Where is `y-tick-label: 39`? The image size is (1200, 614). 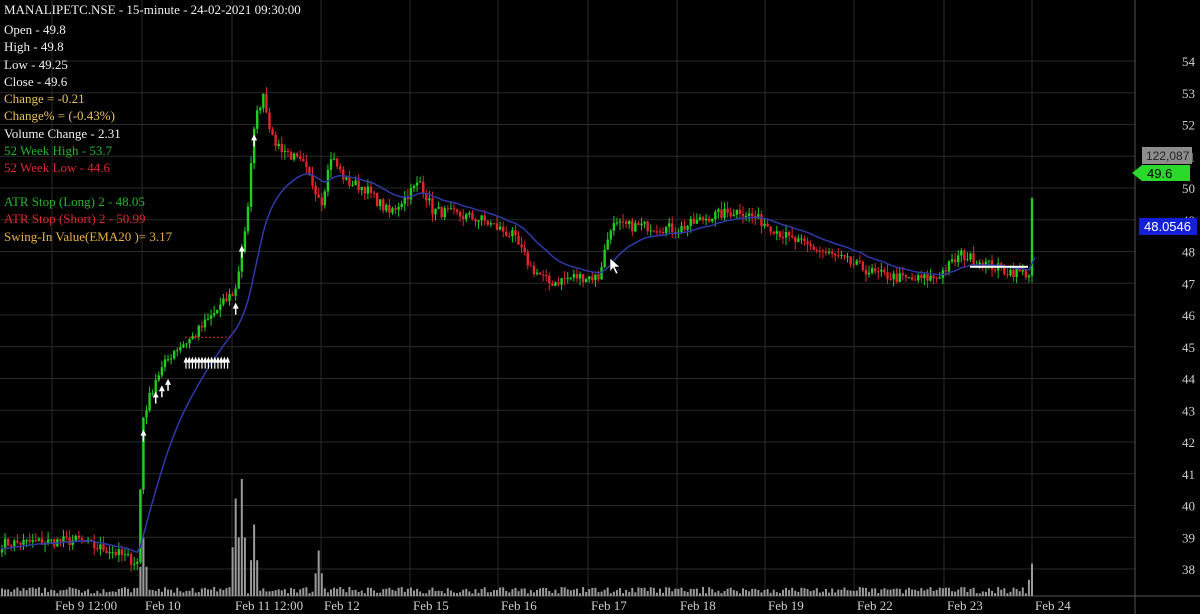 y-tick-label: 39 is located at coordinates (1188, 537).